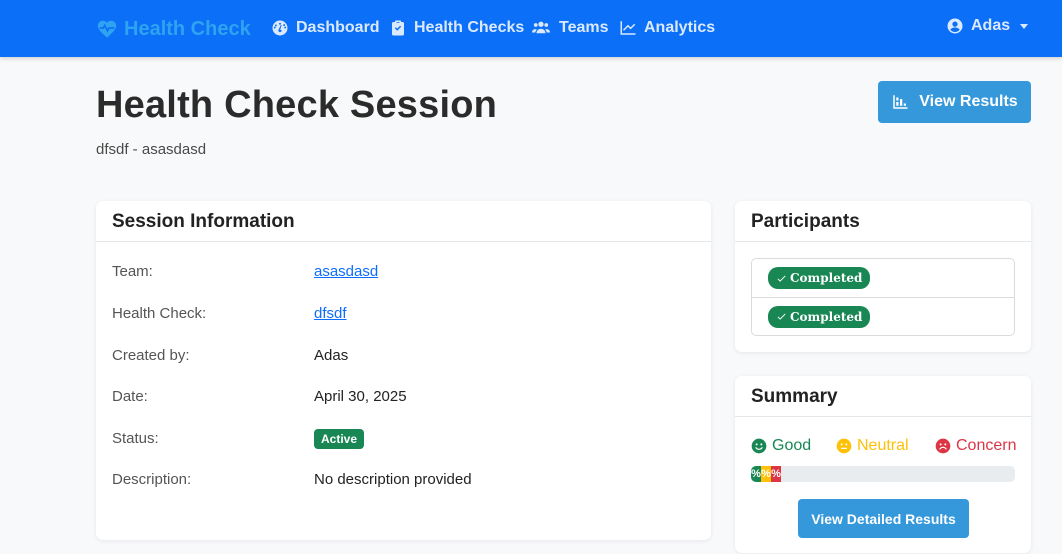  Describe the element at coordinates (680, 27) in the screenshot. I see `nav-analytics-label: Analytics` at that location.